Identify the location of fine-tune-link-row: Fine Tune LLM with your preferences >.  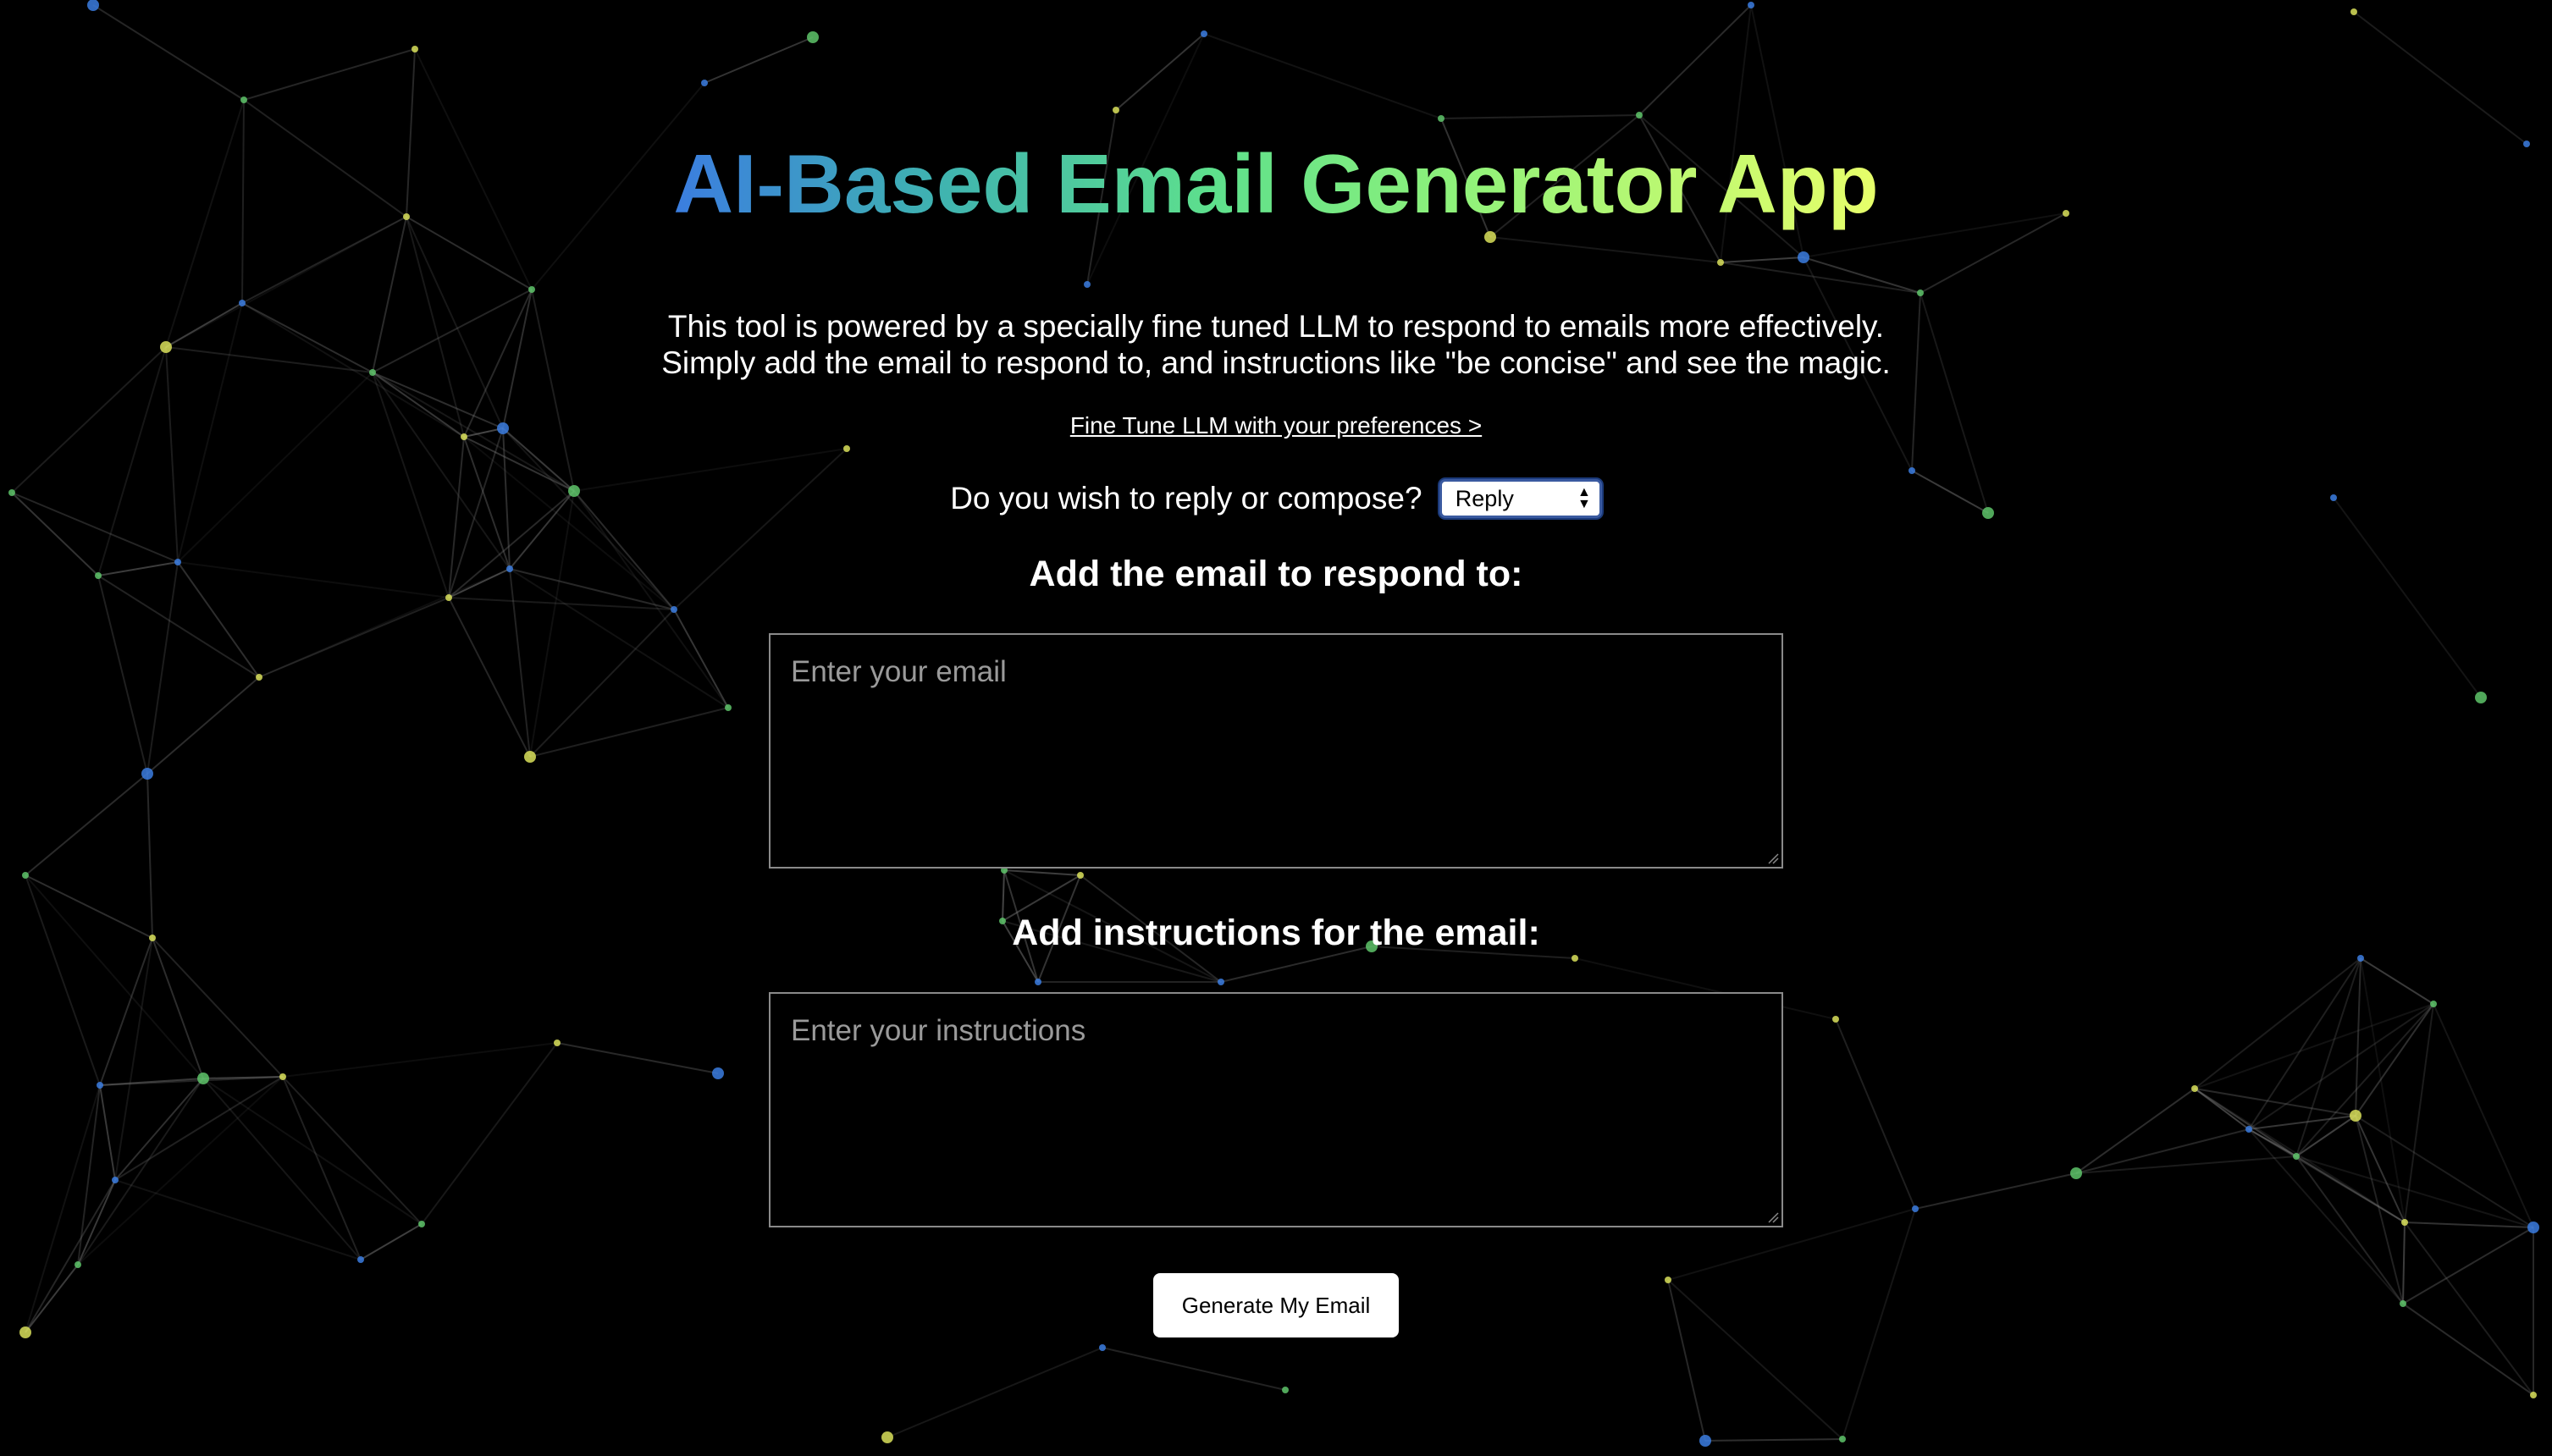
(1276, 425).